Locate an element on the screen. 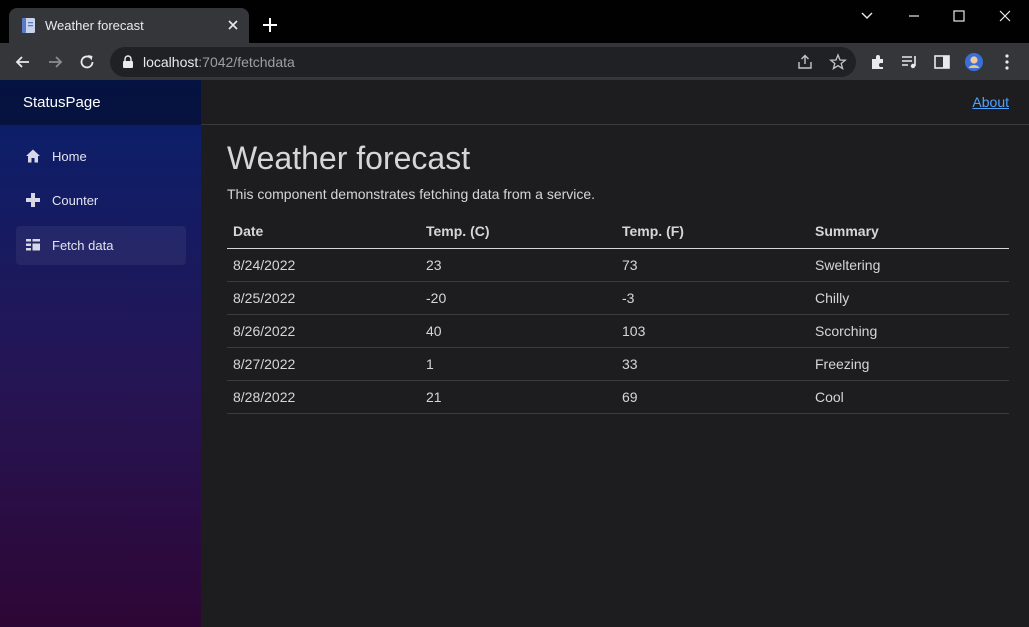 The image size is (1029, 627). sidebar-item-label: Fetch data is located at coordinates (83, 245).